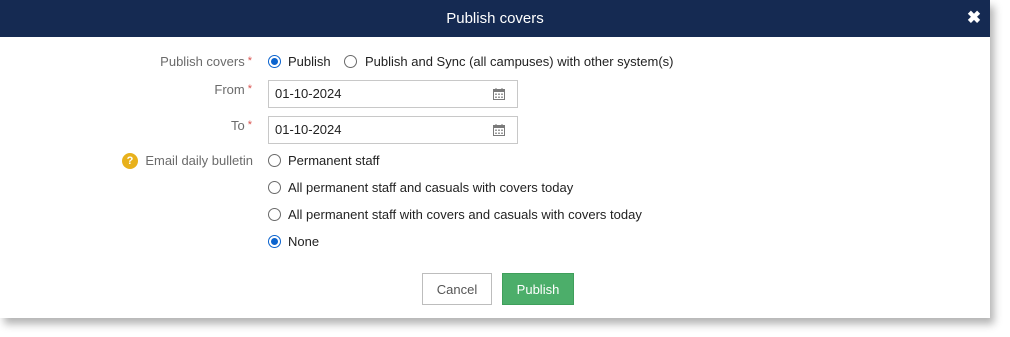  What do you see at coordinates (308, 129) in the screenshot?
I see `to-date-value: 01-10-2024` at bounding box center [308, 129].